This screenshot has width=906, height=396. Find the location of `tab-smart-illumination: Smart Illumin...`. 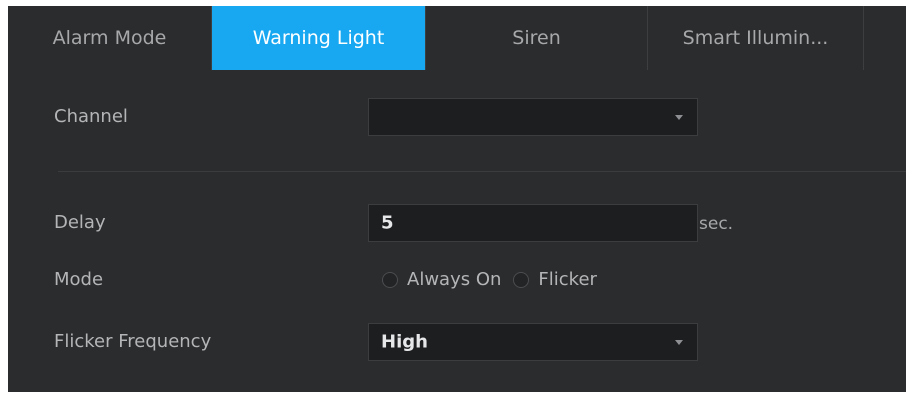

tab-smart-illumination: Smart Illumin... is located at coordinates (756, 38).